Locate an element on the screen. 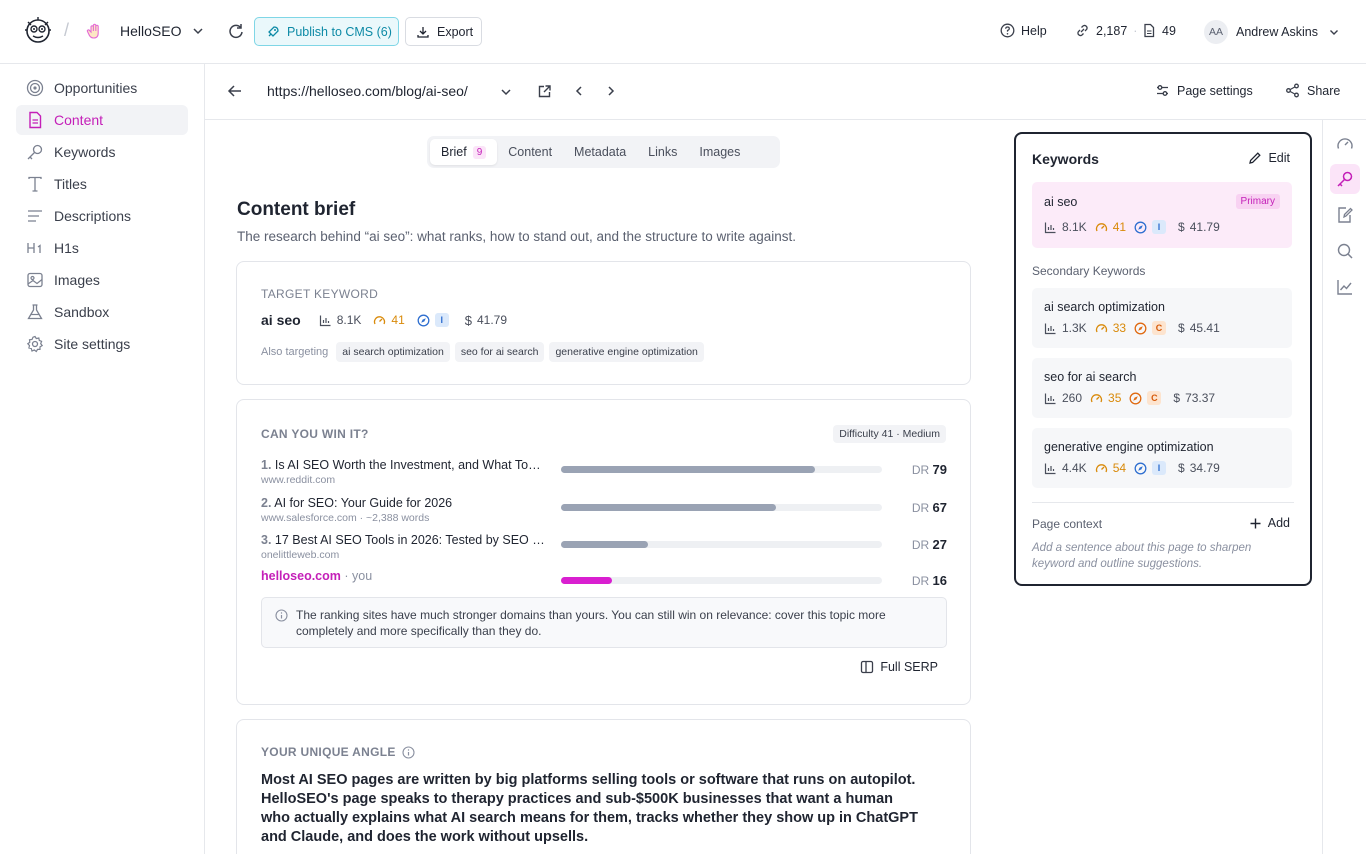 The image size is (1366, 854). publish-to-cms-button: Publish to CMS (6) is located at coordinates (326, 31).